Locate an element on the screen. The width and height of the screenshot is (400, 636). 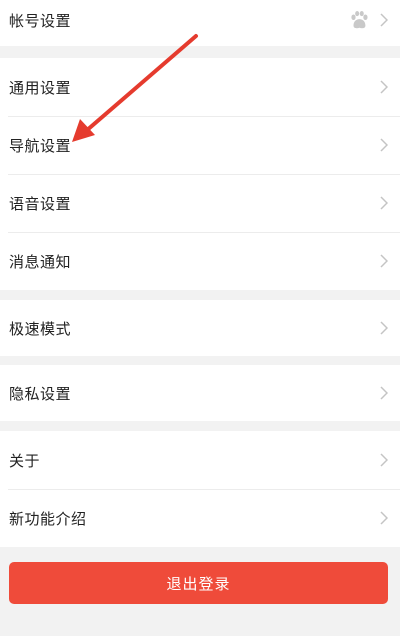
about-row: 关于 is located at coordinates (200, 460).